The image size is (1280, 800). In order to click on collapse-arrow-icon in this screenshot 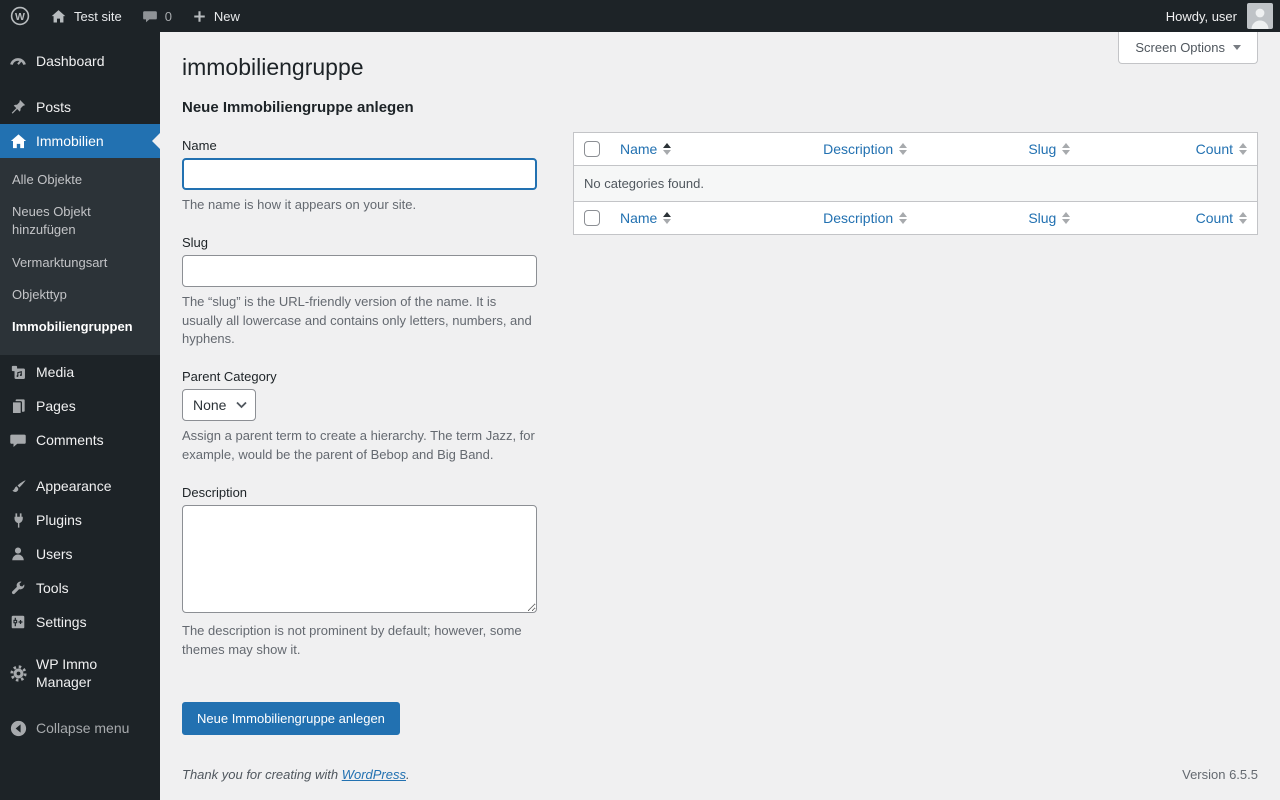, I will do `click(18, 728)`.